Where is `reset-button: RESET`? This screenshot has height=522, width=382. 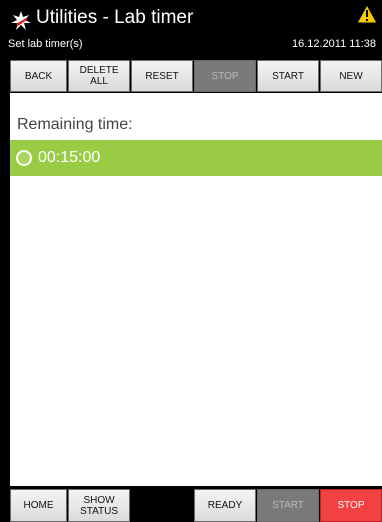
reset-button: RESET is located at coordinates (162, 76).